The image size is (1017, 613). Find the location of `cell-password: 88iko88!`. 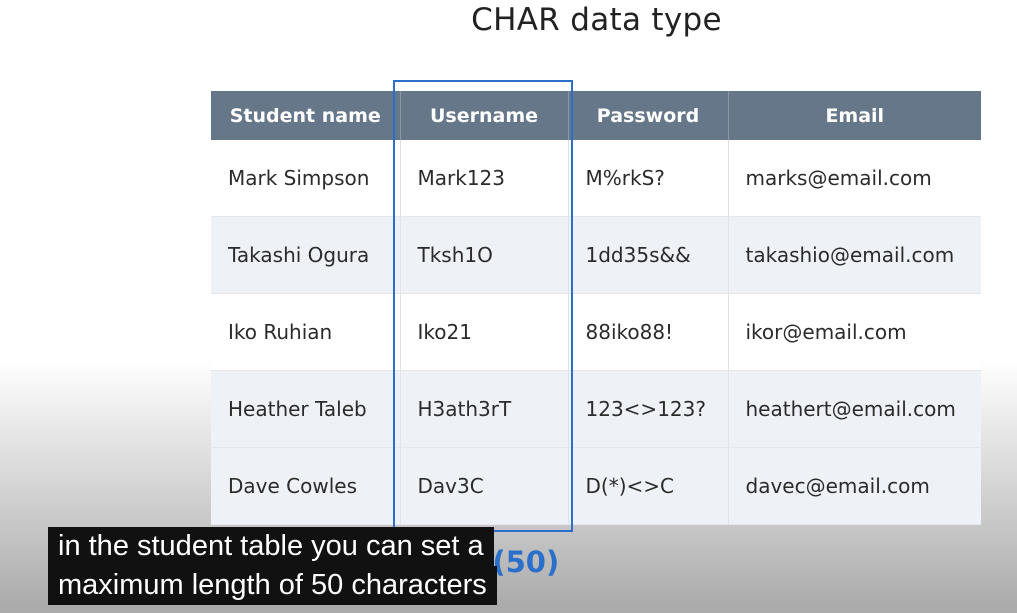

cell-password: 88iko88! is located at coordinates (648, 332).